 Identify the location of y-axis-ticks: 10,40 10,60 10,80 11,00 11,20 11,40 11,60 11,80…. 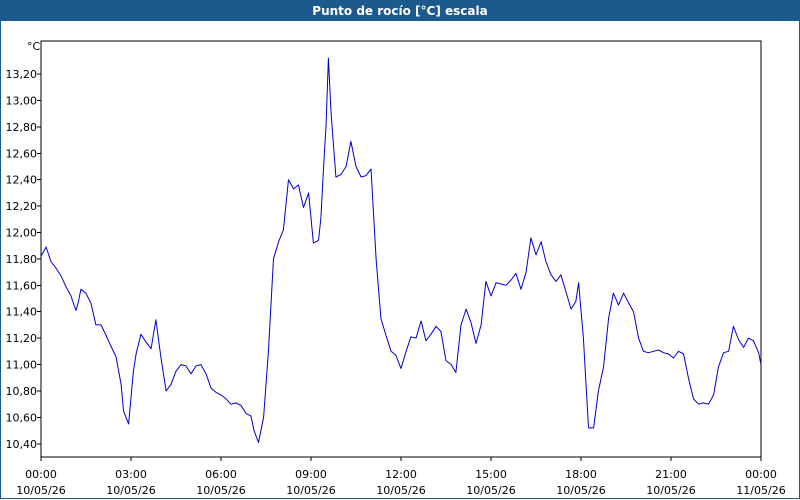
(23, 259).